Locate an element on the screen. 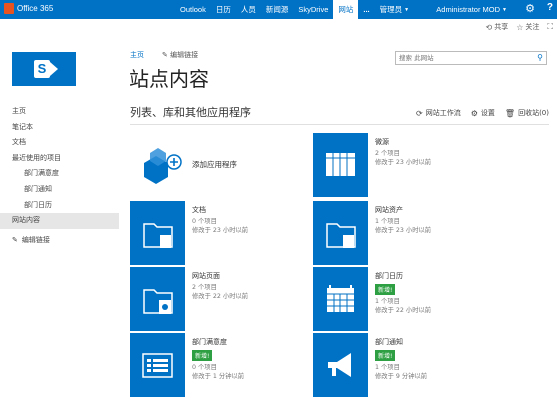 The width and height of the screenshot is (557, 401). focus-icon: ⛶ is located at coordinates (550, 26).